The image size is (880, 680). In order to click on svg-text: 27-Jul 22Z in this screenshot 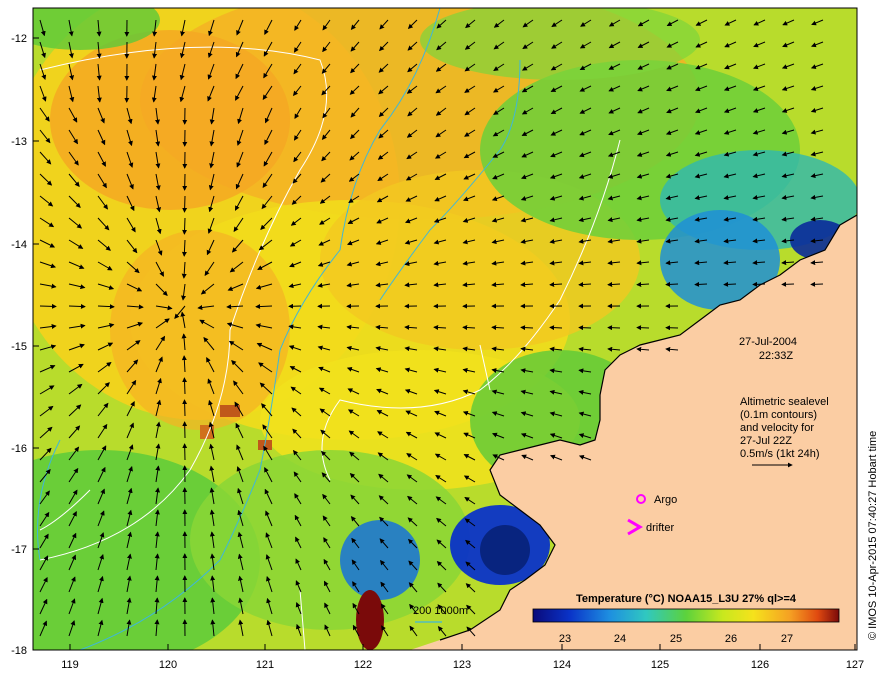, I will do `click(766, 441)`.